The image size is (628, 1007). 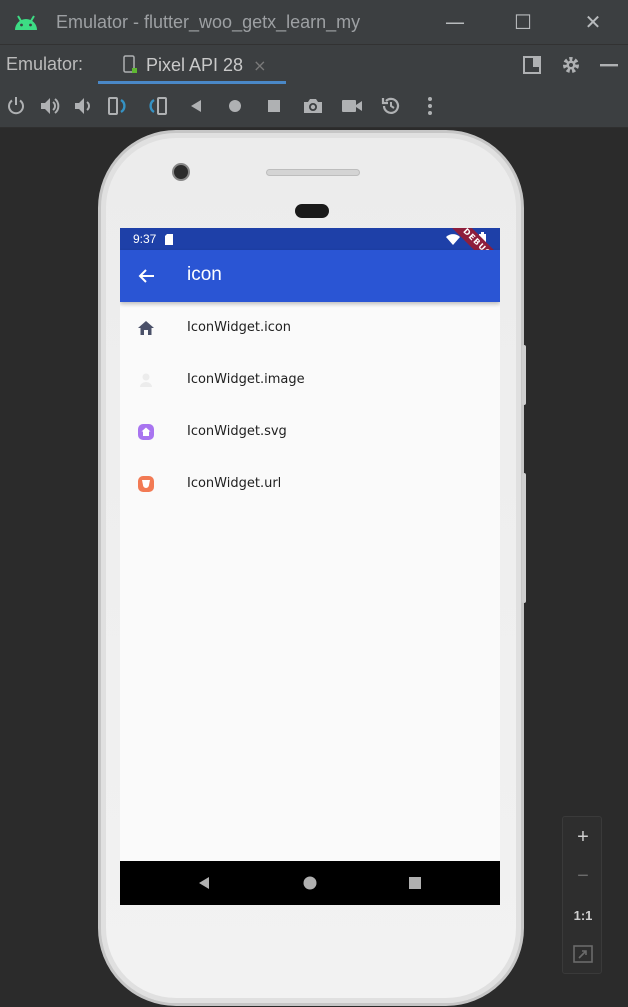 I want to click on proximity-sensor, so click(x=312, y=211).